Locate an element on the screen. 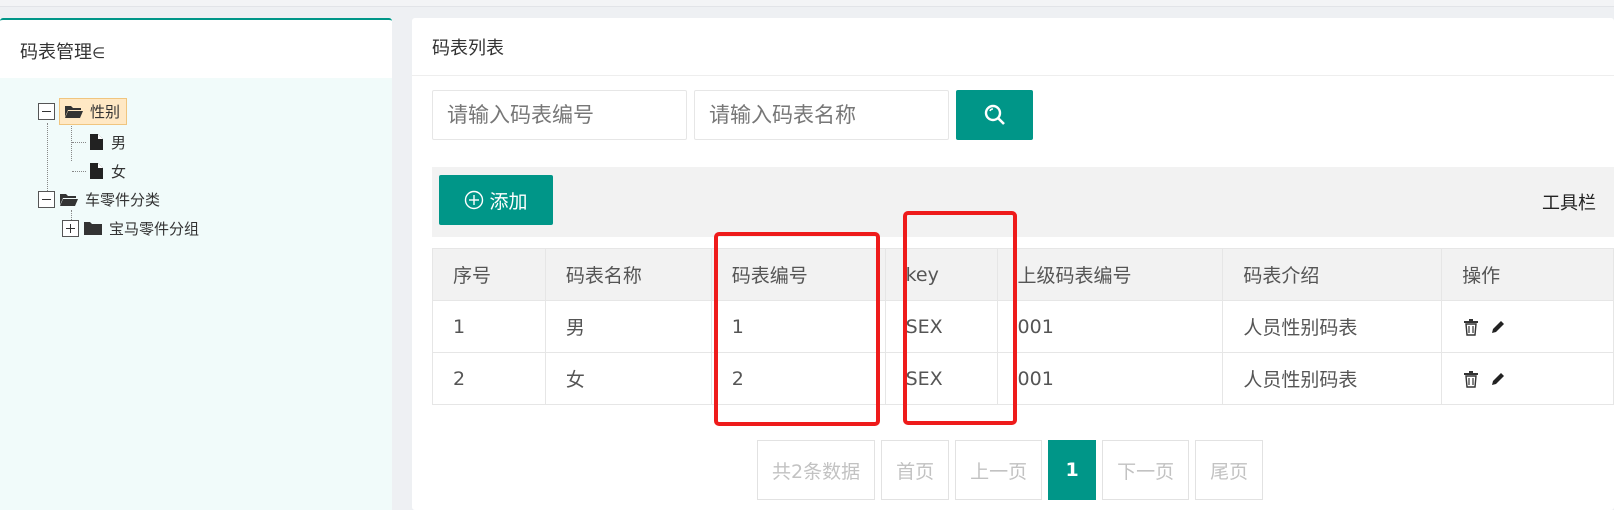  pagination-total: 共2条数据 is located at coordinates (816, 470).